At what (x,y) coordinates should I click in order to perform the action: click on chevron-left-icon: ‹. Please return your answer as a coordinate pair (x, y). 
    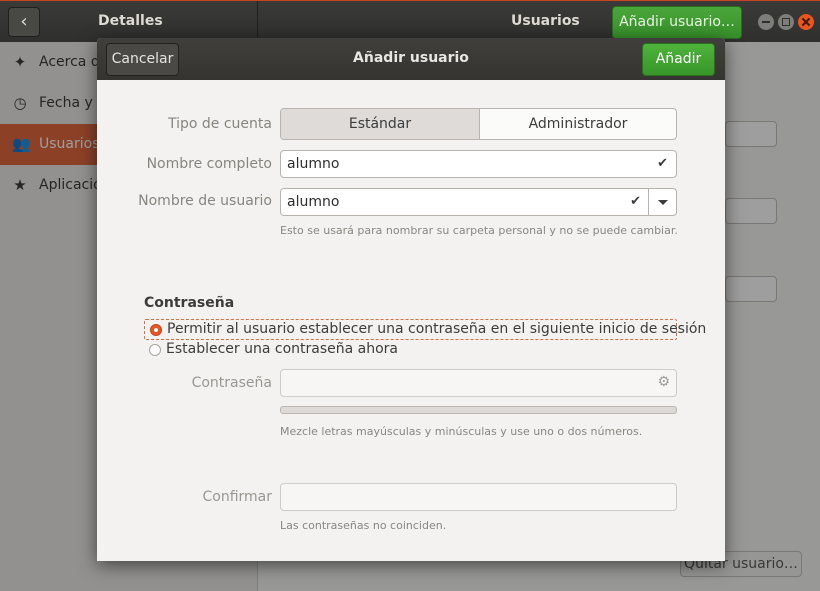
    Looking at the image, I should click on (24, 21).